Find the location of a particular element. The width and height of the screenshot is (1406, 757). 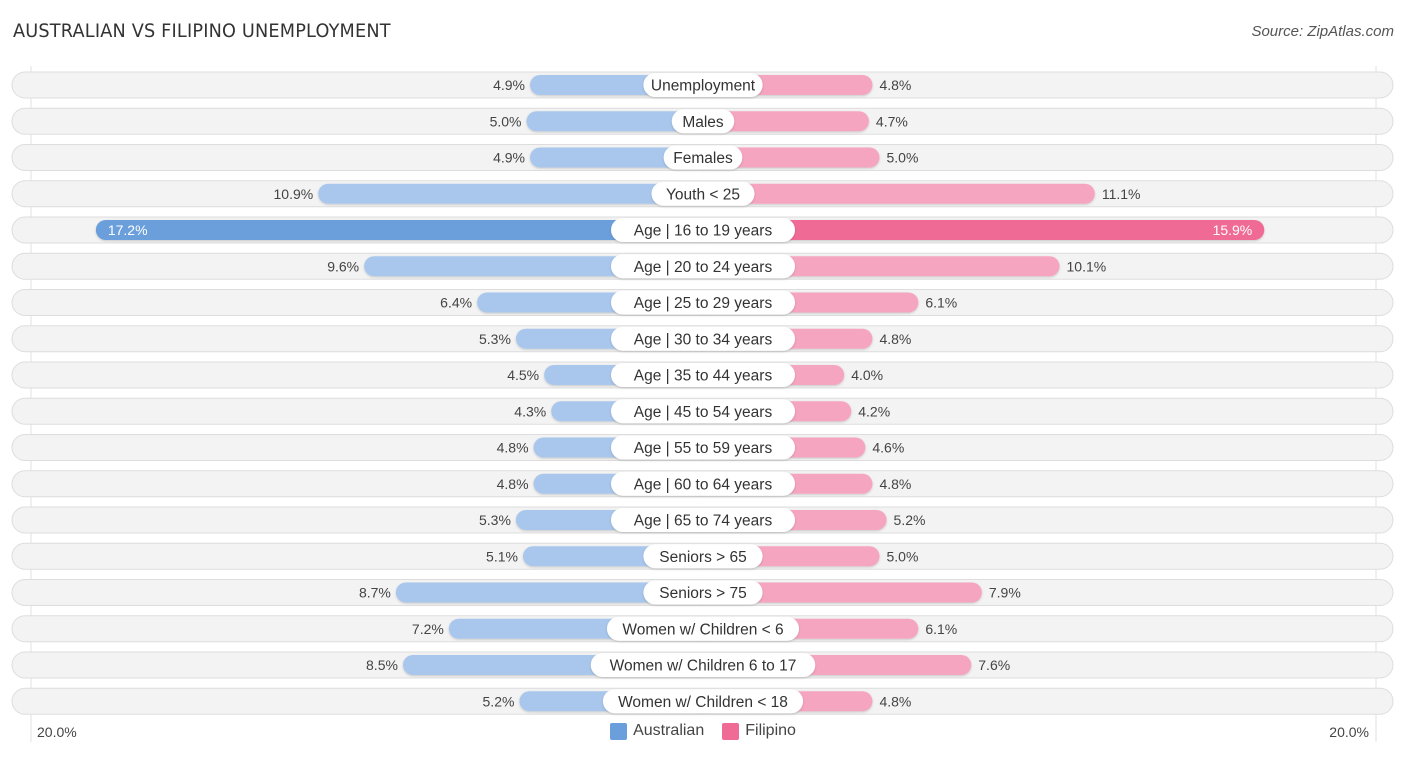

category-label: Women w/ Children 6 to 17 is located at coordinates (703, 666).